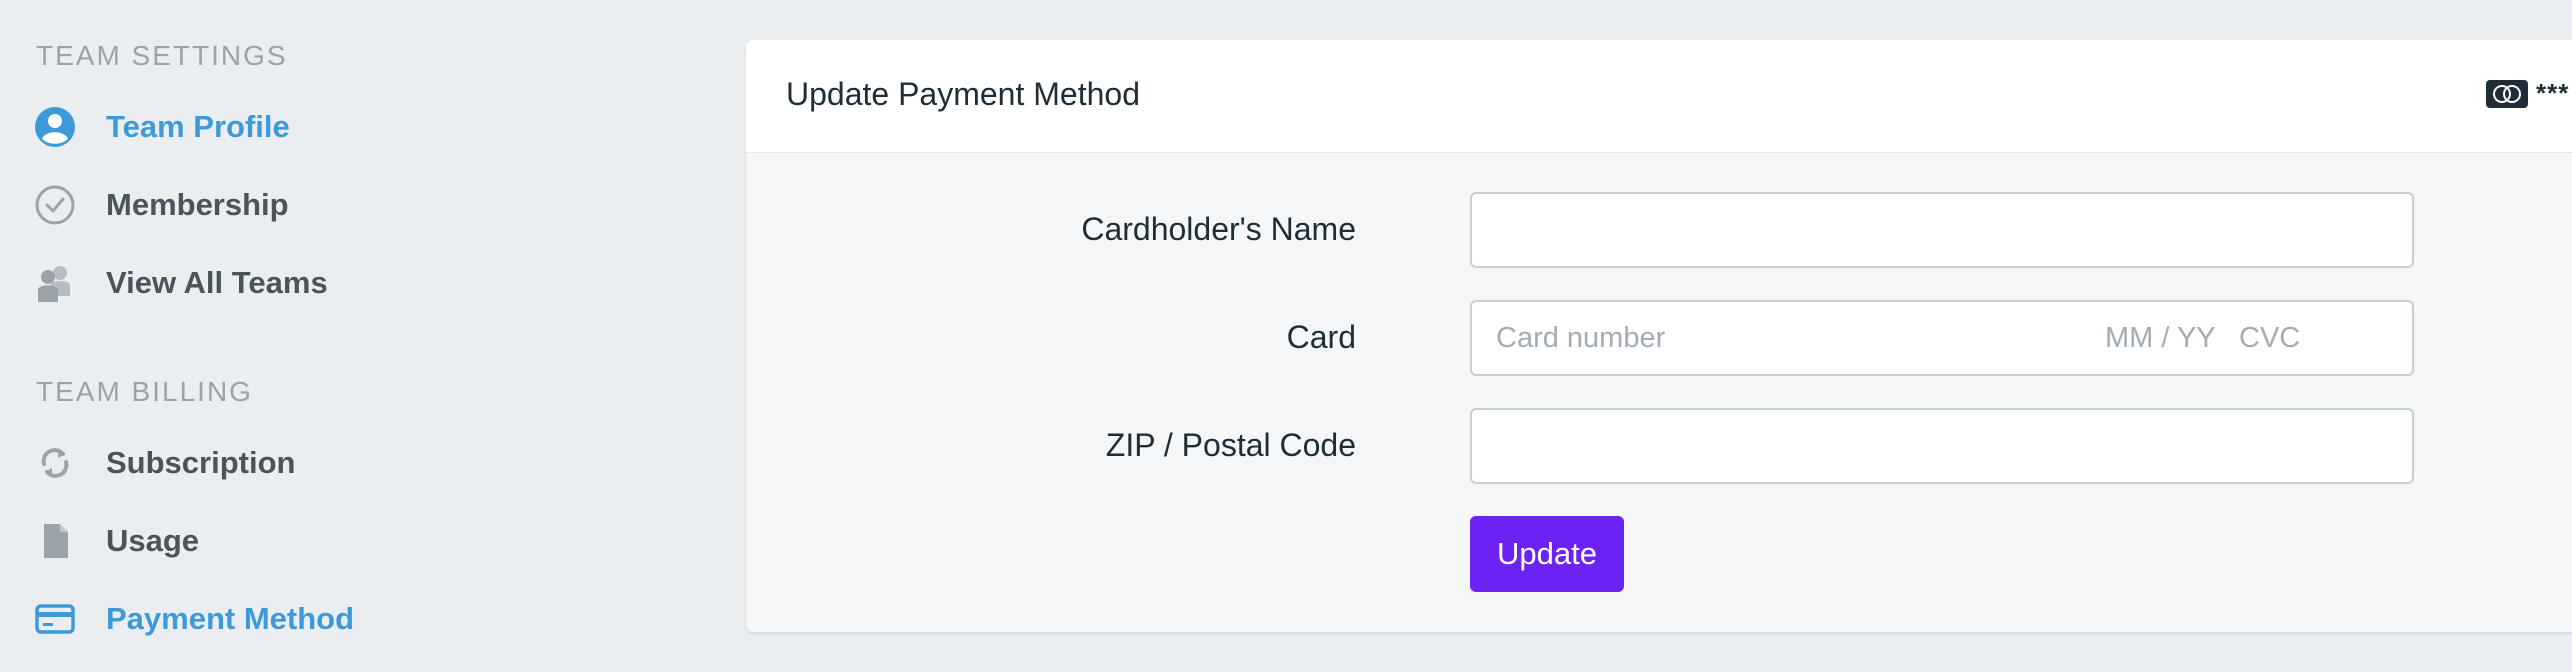 Image resolution: width=2572 pixels, height=672 pixels. I want to click on current-card: ***, so click(2527, 93).